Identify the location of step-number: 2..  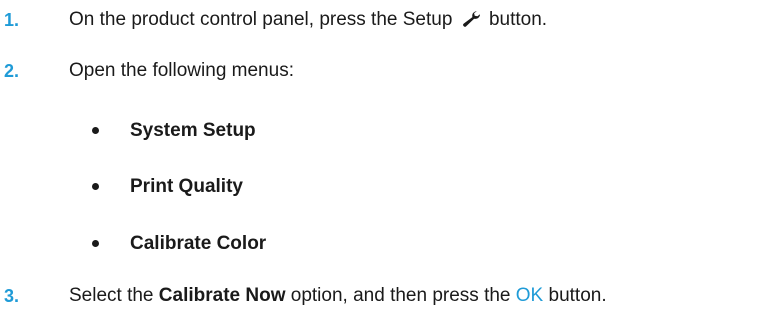
(12, 71).